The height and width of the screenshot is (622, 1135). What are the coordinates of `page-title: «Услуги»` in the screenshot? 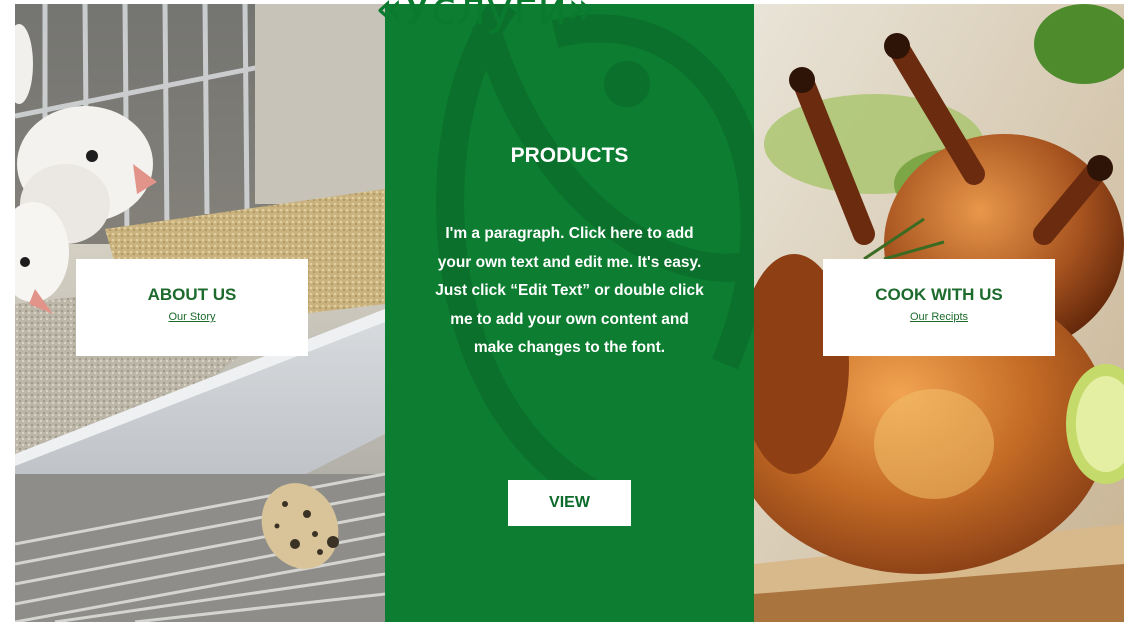 It's located at (485, 17).